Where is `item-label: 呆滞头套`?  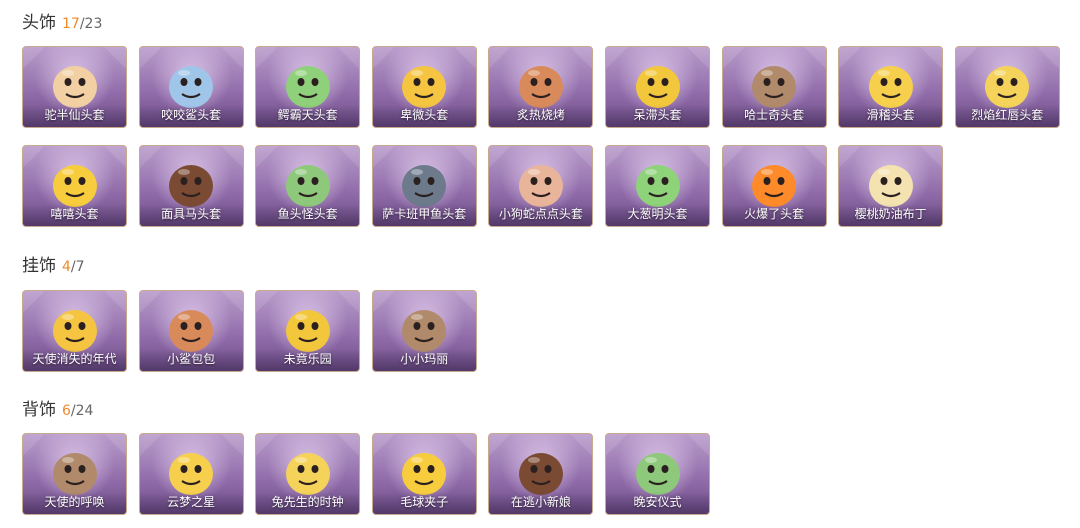
item-label: 呆滞头套 is located at coordinates (657, 115).